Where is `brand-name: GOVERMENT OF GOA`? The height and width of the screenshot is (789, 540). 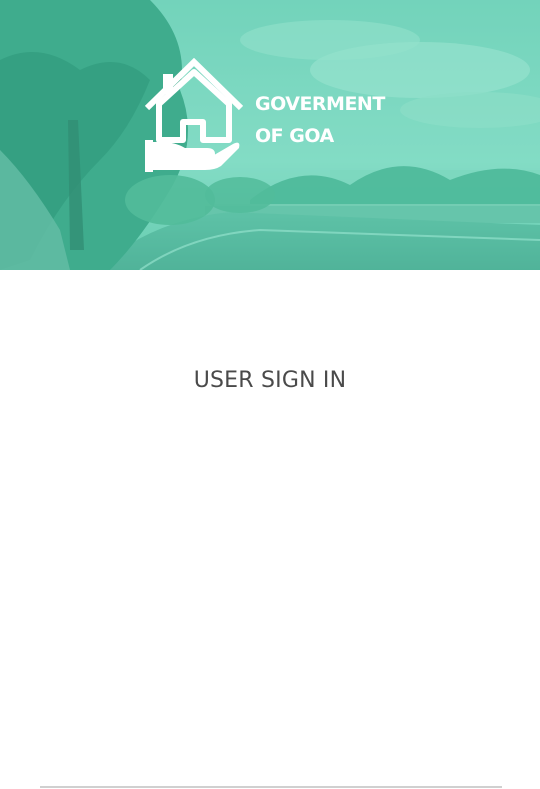 brand-name: GOVERMENT OF GOA is located at coordinates (320, 120).